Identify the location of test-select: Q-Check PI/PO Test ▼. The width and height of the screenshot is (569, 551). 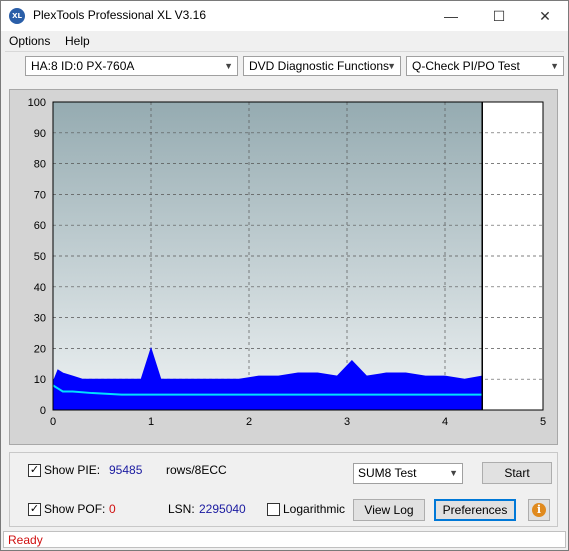
(485, 66).